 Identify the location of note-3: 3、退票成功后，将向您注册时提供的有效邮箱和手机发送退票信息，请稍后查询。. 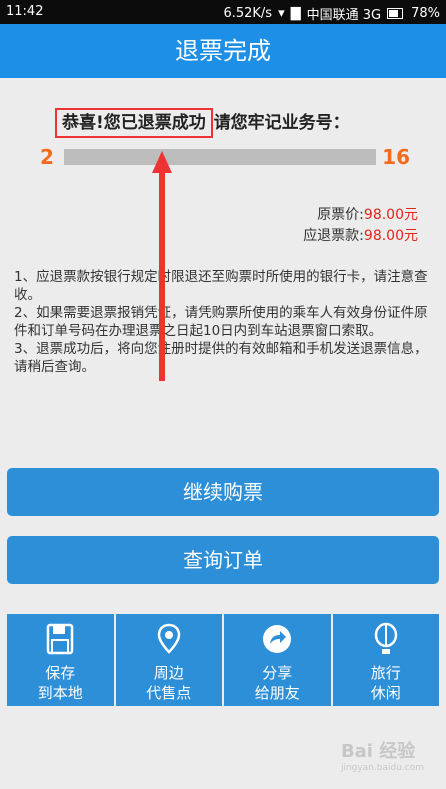
(221, 358).